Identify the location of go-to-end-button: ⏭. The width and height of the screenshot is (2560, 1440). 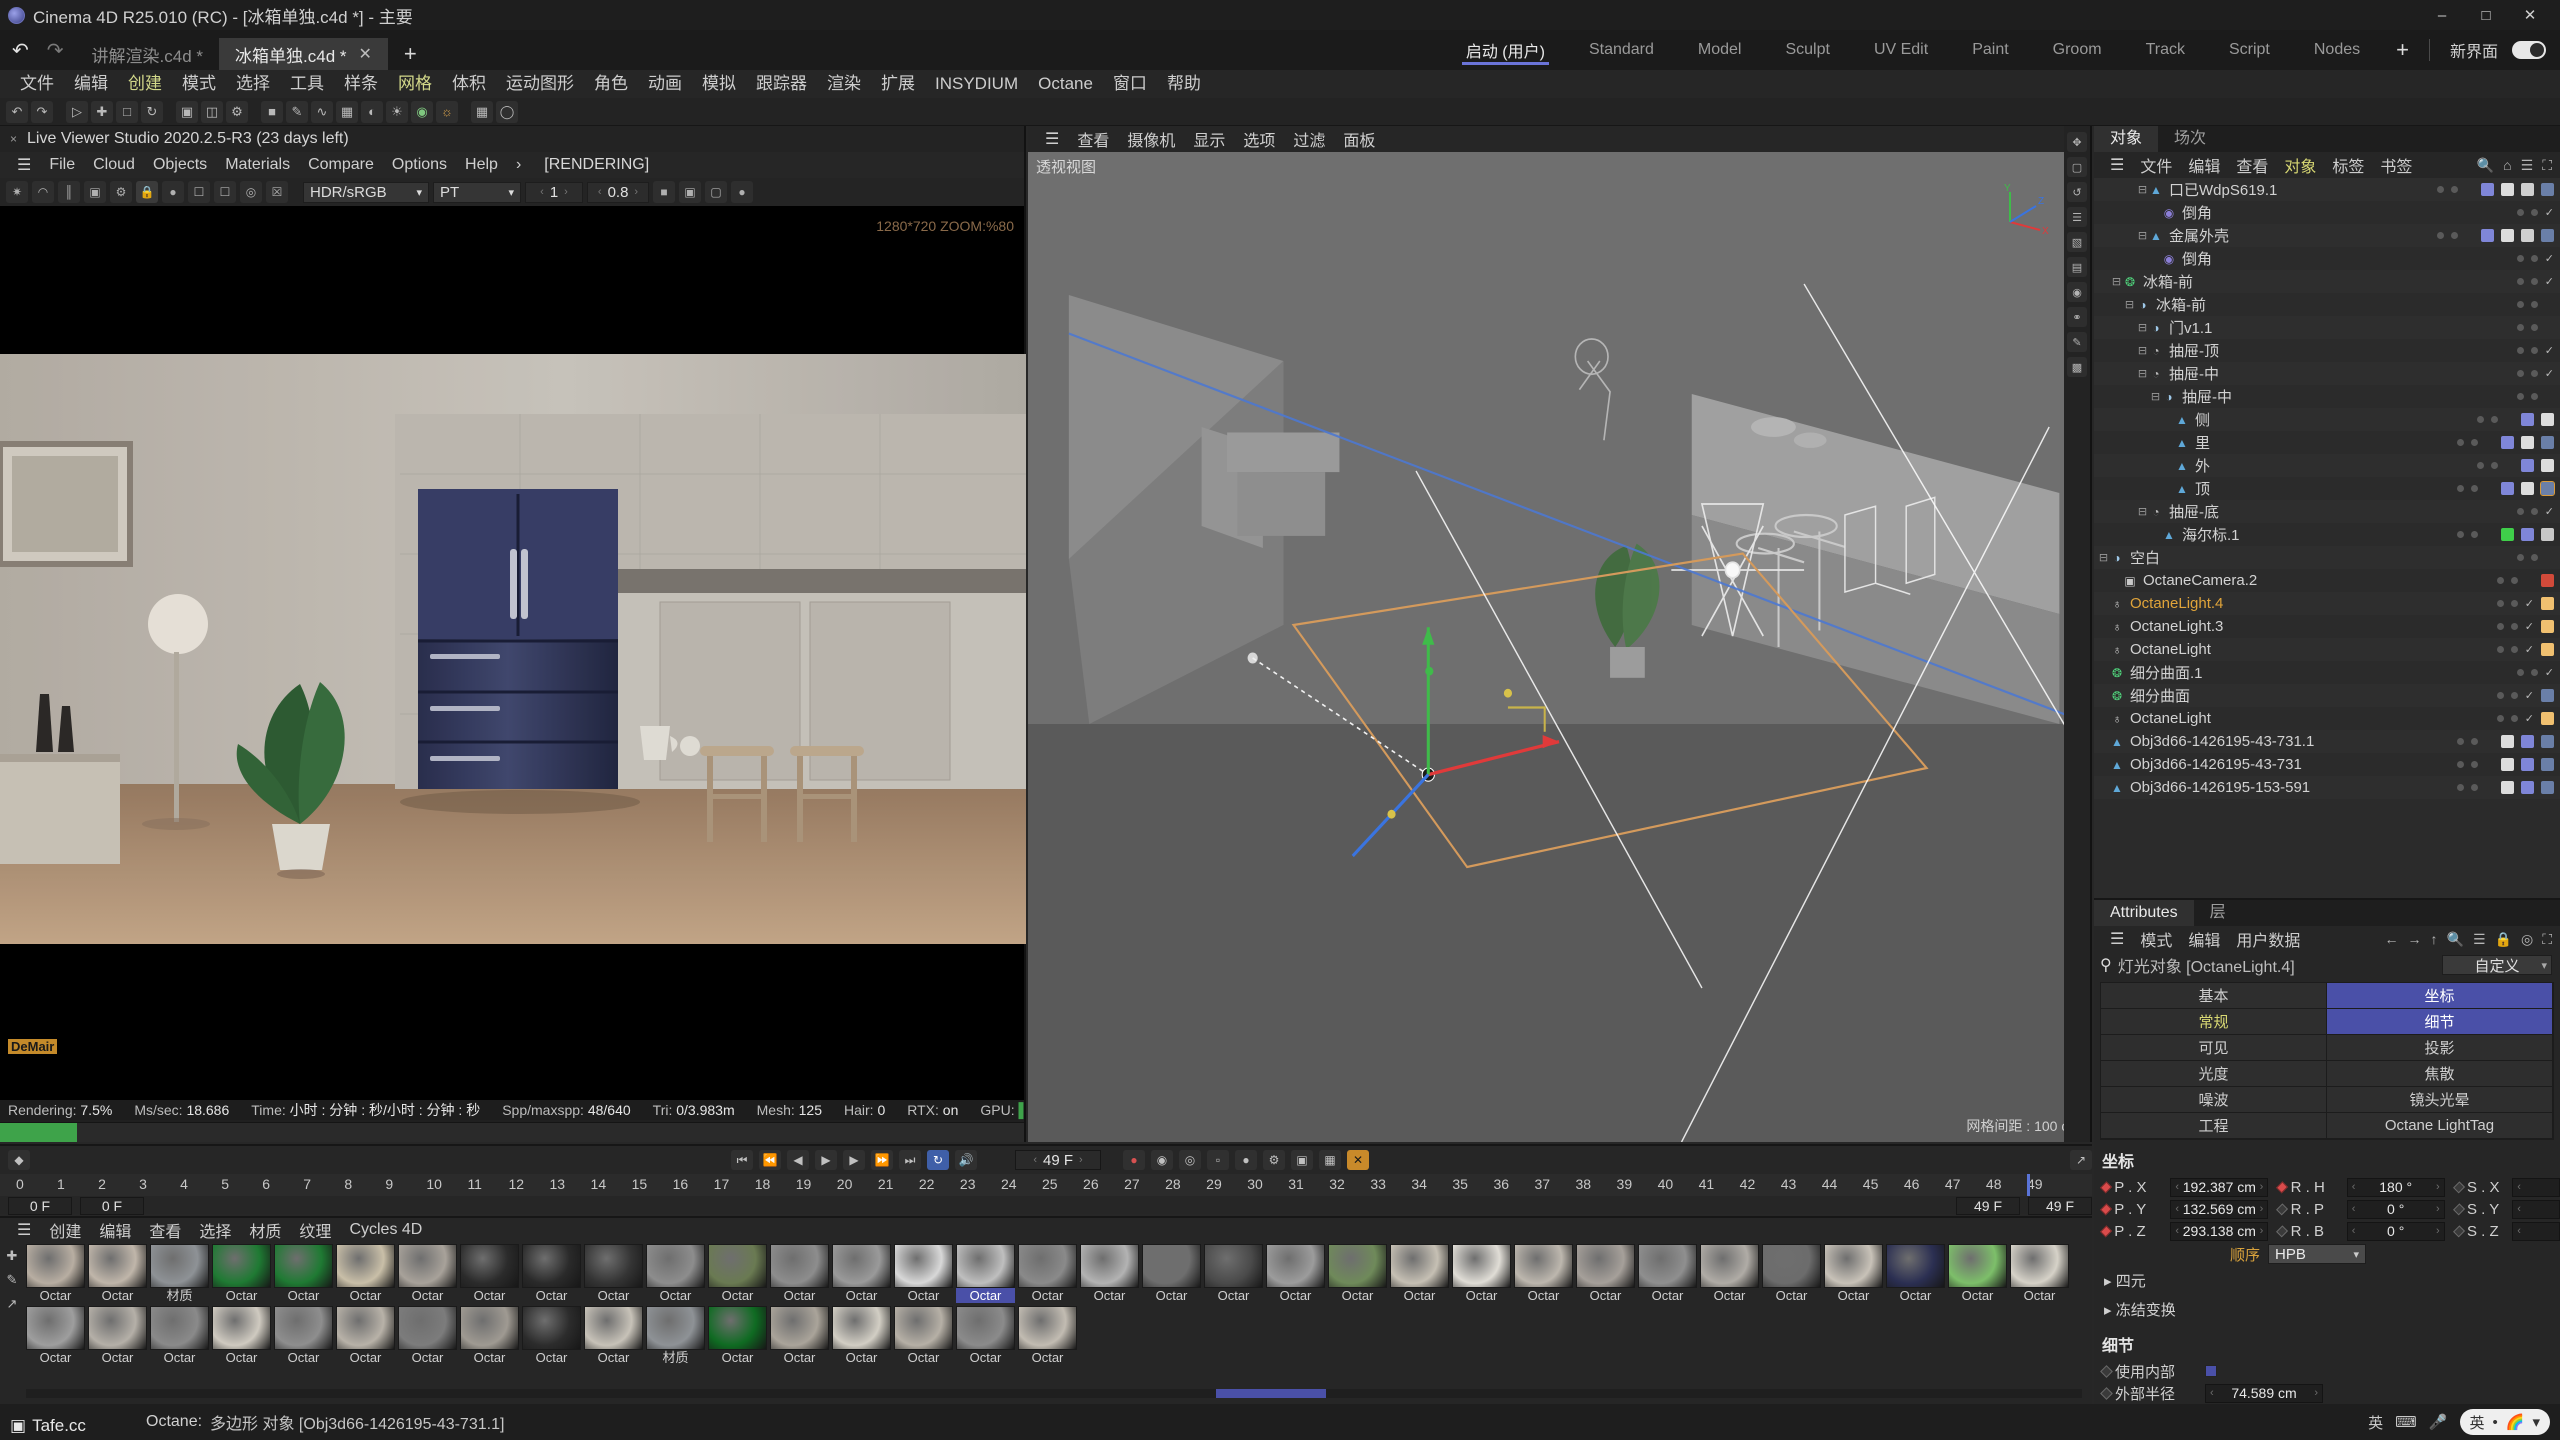
(910, 1160).